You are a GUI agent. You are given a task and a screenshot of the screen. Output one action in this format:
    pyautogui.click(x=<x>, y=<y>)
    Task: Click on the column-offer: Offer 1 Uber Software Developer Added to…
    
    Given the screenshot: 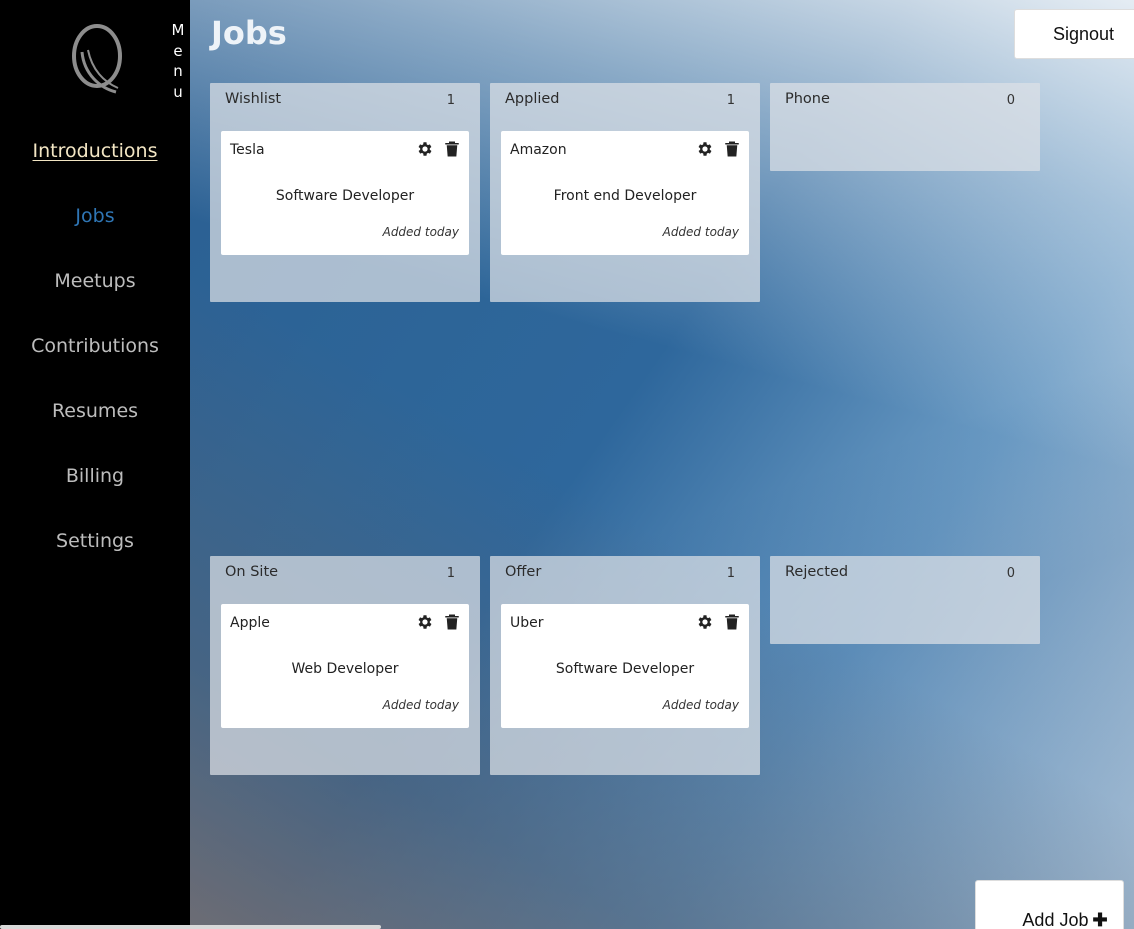 What is the action you would take?
    pyautogui.click(x=625, y=665)
    